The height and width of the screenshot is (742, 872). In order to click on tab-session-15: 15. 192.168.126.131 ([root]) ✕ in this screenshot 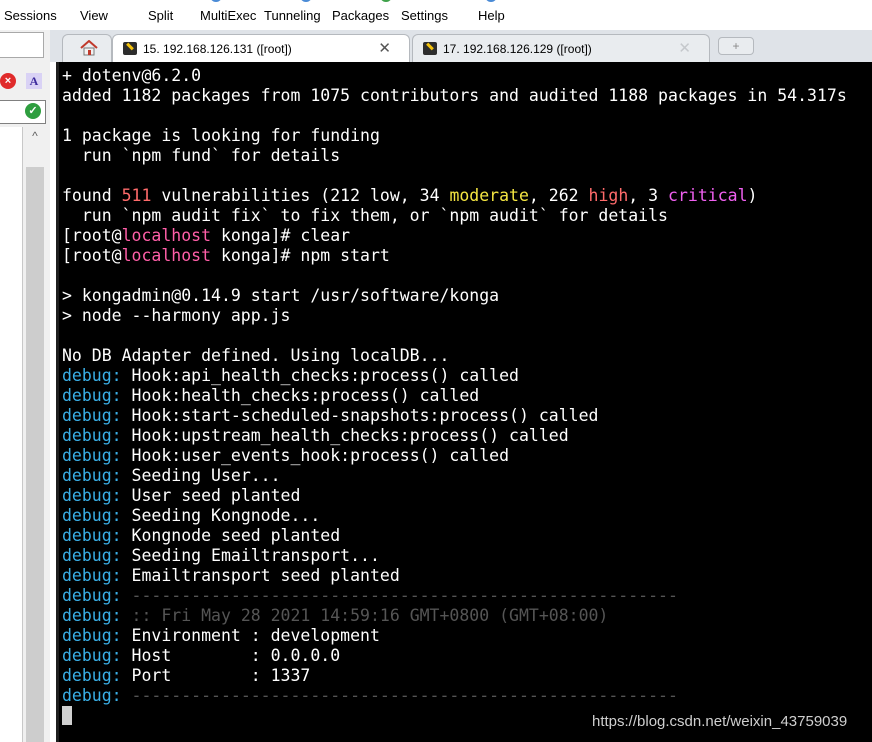, I will do `click(261, 48)`.